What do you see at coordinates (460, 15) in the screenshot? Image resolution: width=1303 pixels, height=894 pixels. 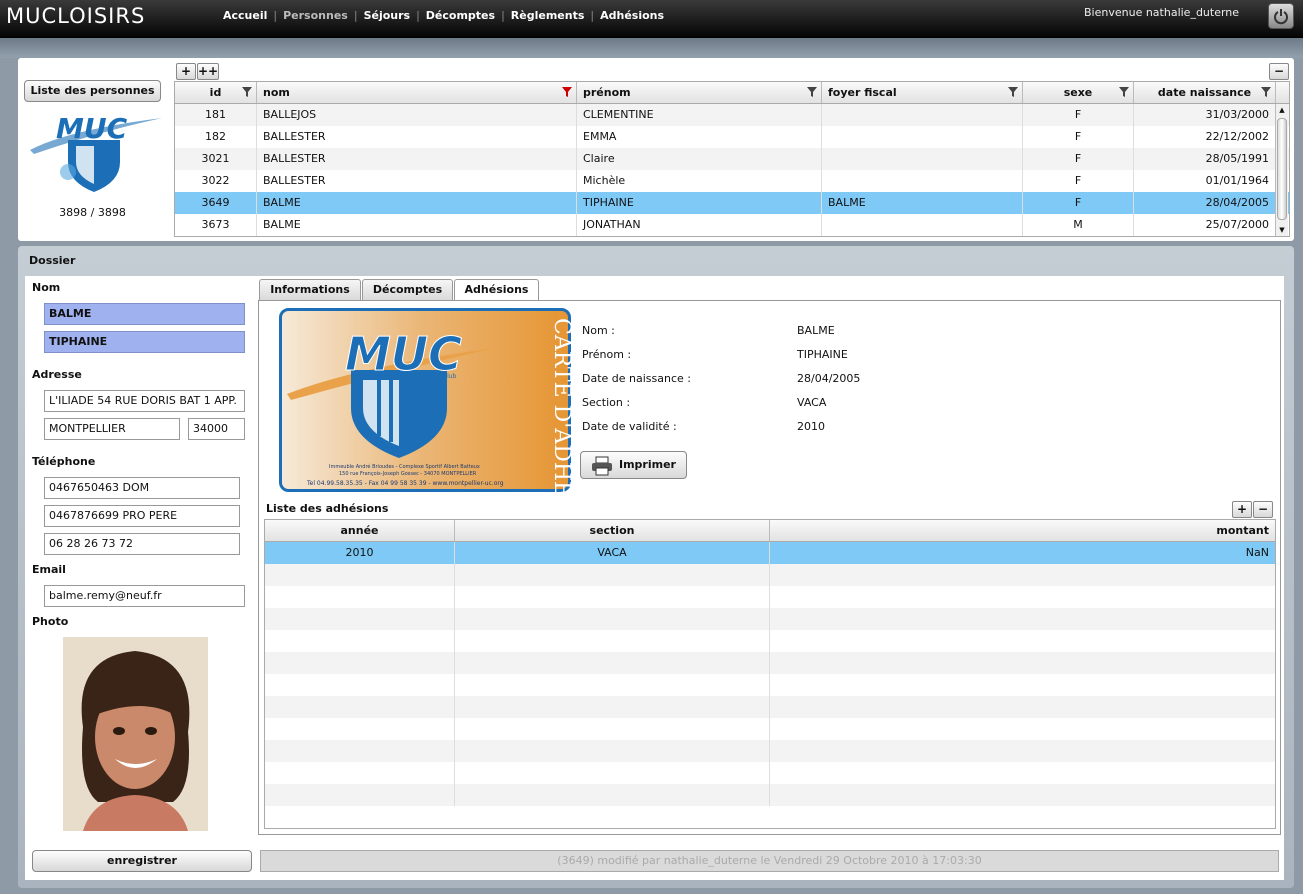 I see `nav-decomptes: Décomptes` at bounding box center [460, 15].